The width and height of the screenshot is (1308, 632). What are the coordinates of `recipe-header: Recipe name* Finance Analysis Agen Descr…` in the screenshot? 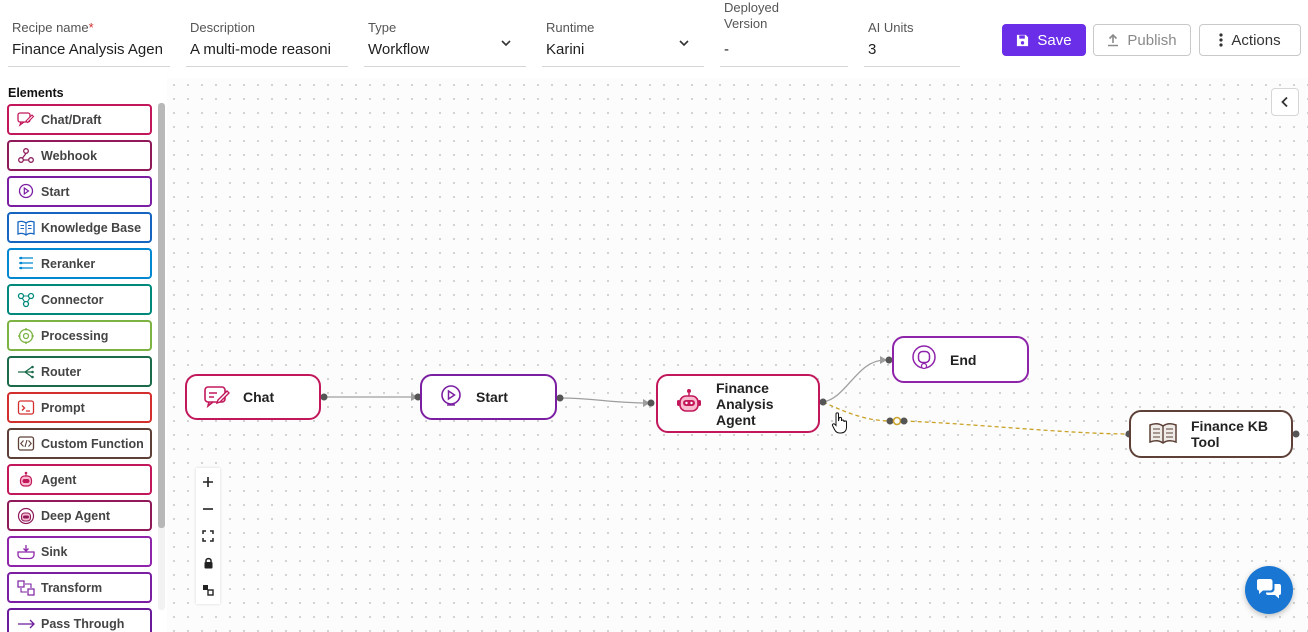 It's located at (654, 39).